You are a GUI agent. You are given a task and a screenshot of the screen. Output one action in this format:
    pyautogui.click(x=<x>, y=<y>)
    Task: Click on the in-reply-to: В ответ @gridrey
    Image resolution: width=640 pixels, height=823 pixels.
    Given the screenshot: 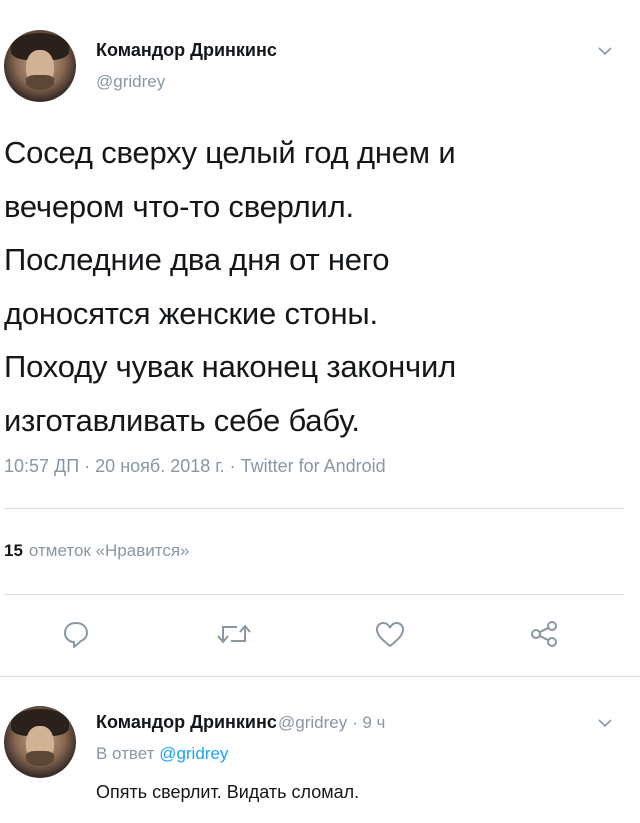 What is the action you would take?
    pyautogui.click(x=162, y=754)
    